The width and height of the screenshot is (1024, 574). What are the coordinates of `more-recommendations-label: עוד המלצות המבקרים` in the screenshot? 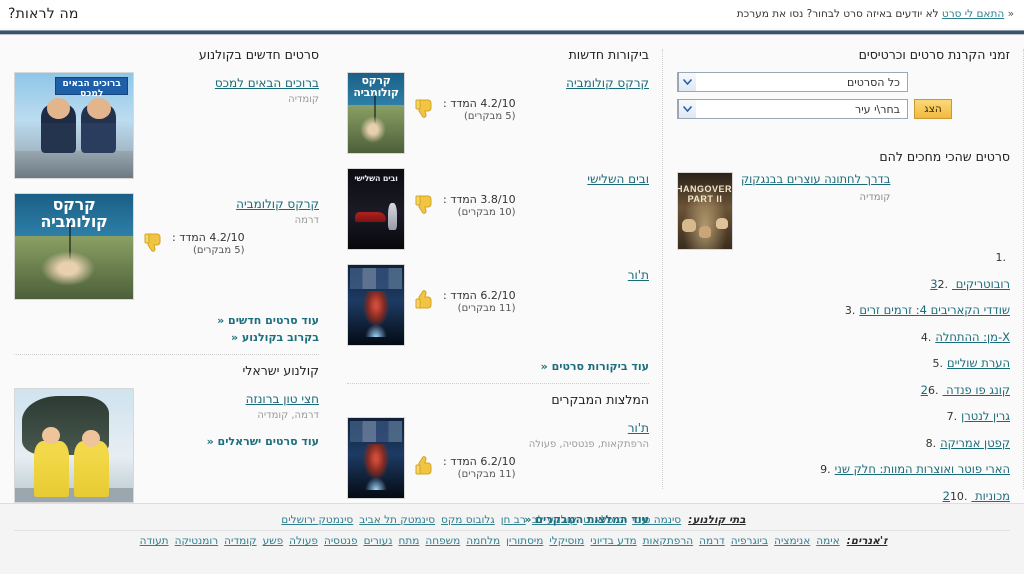 It's located at (592, 519).